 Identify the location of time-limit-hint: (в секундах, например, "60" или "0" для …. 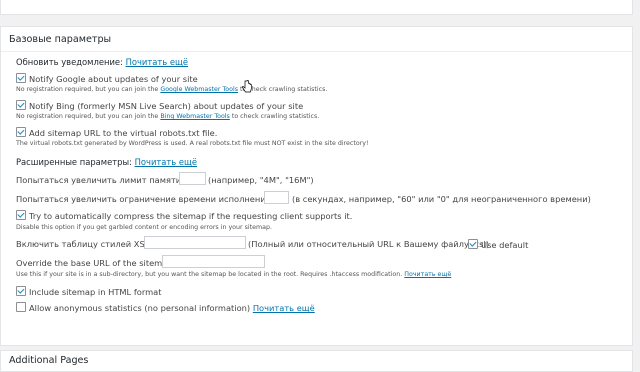
(441, 199).